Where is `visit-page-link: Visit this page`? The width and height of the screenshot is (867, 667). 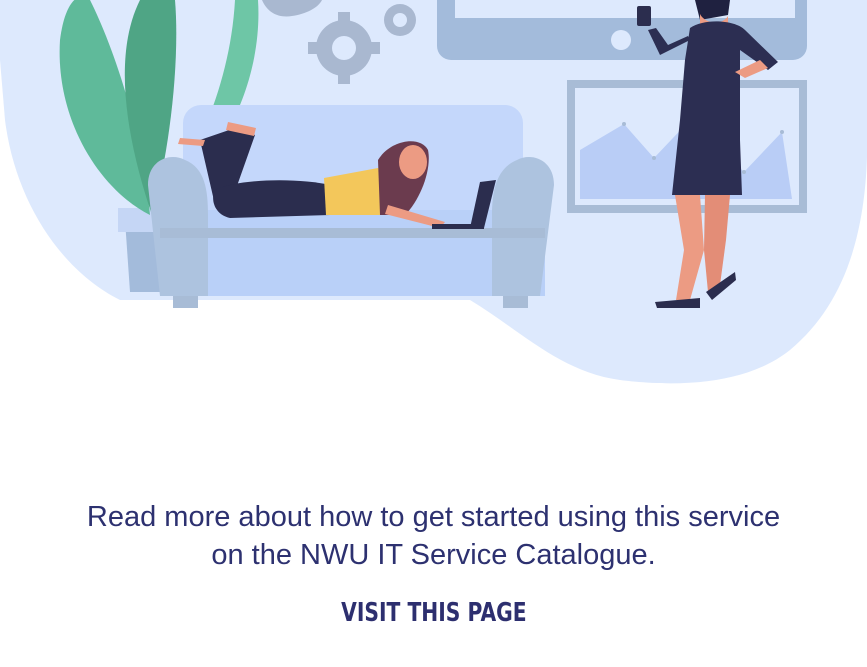
visit-page-link: Visit this page is located at coordinates (434, 613).